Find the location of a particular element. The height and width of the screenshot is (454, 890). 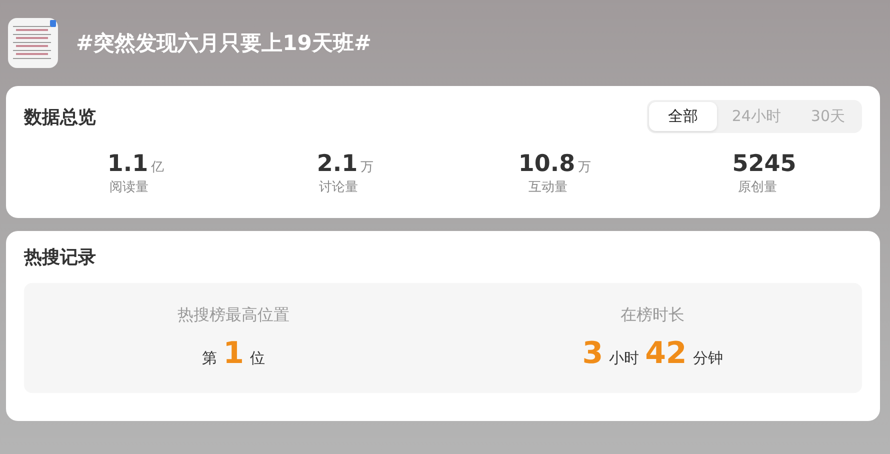

stat-label: 互动量 is located at coordinates (548, 187).